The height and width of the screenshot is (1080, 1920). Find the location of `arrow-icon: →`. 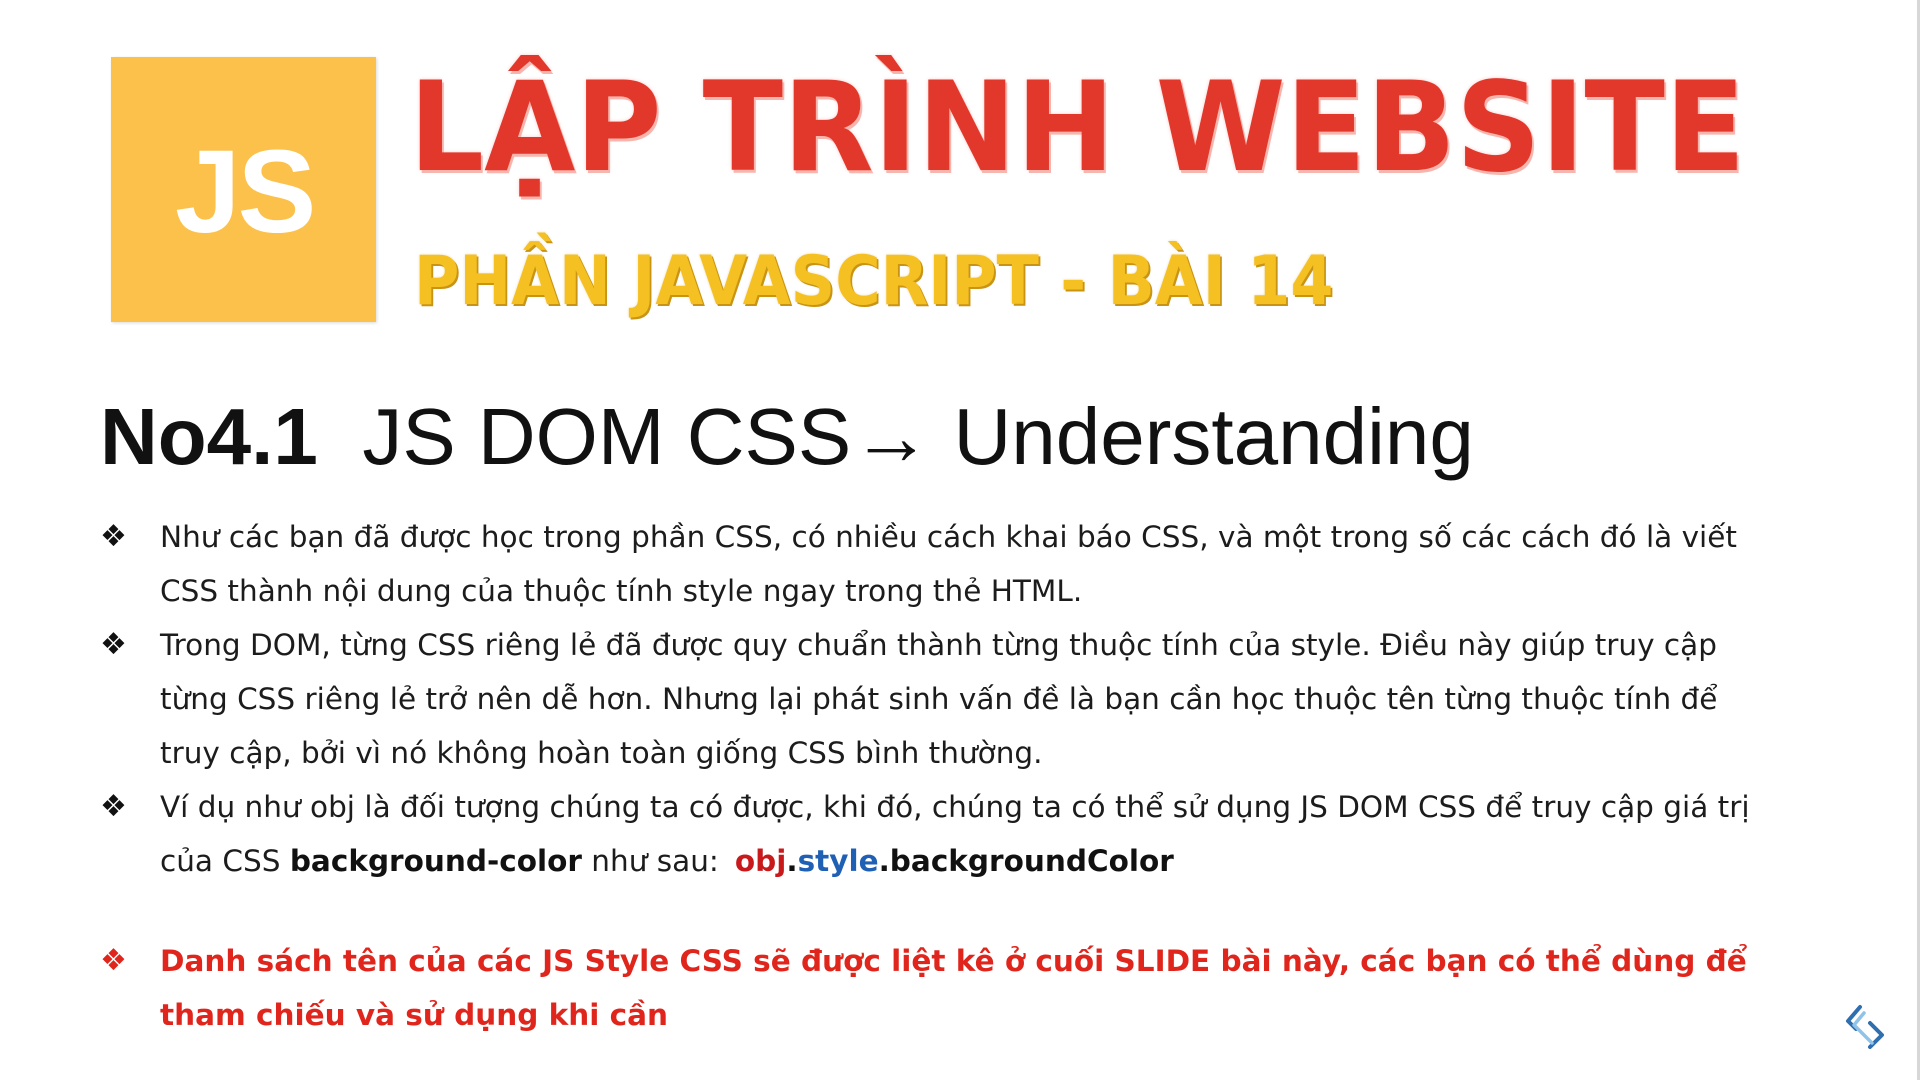

arrow-icon: → is located at coordinates (891, 436).